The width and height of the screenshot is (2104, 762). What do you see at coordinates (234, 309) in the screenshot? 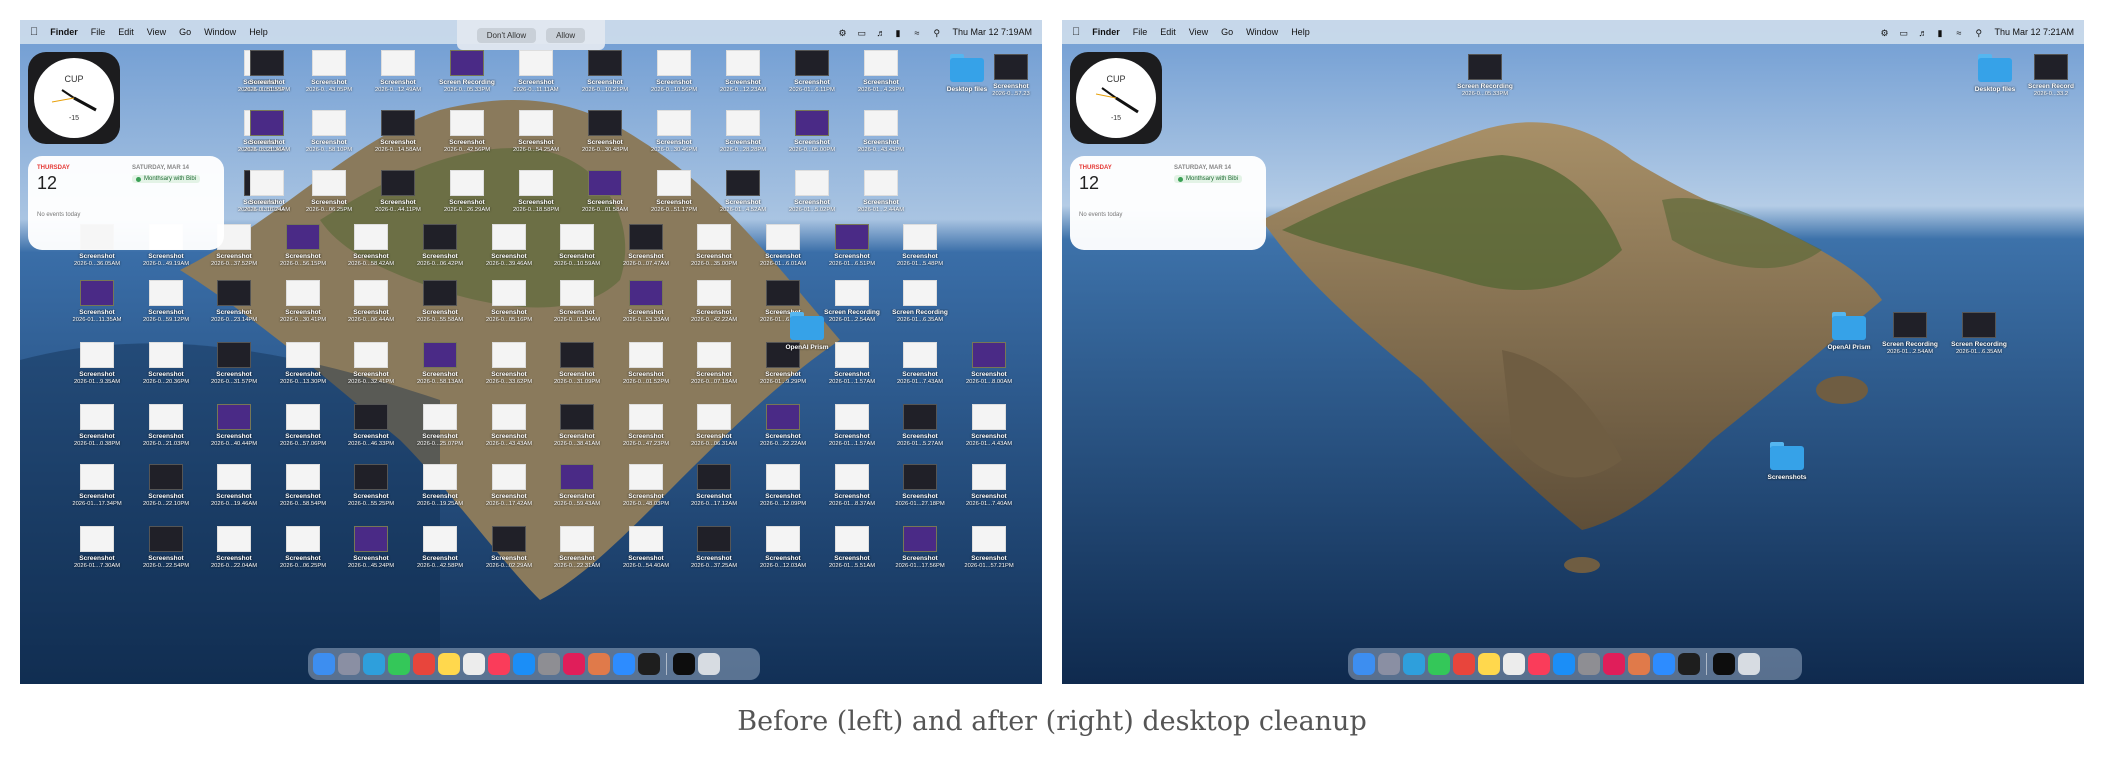
I see `screenshot-file: Screenshot 2026-0...23.14PM` at bounding box center [234, 309].